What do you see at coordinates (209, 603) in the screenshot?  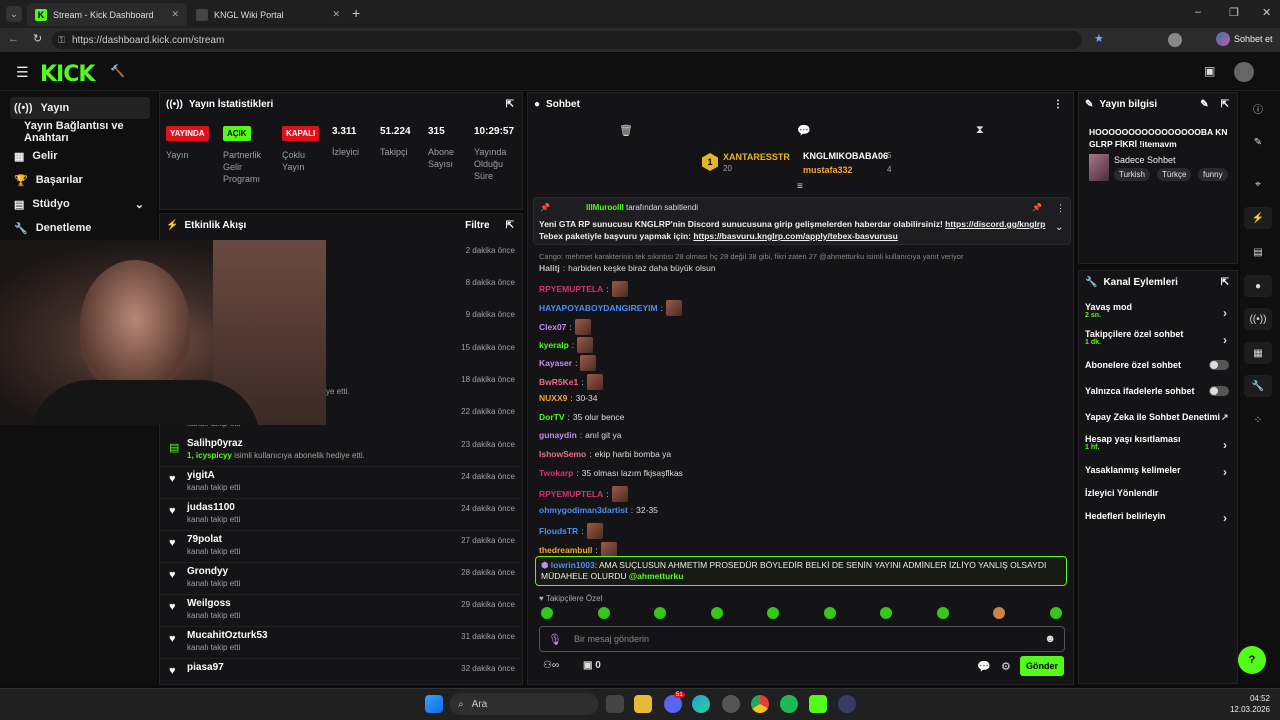 I see `activity-username: Weilgoss` at bounding box center [209, 603].